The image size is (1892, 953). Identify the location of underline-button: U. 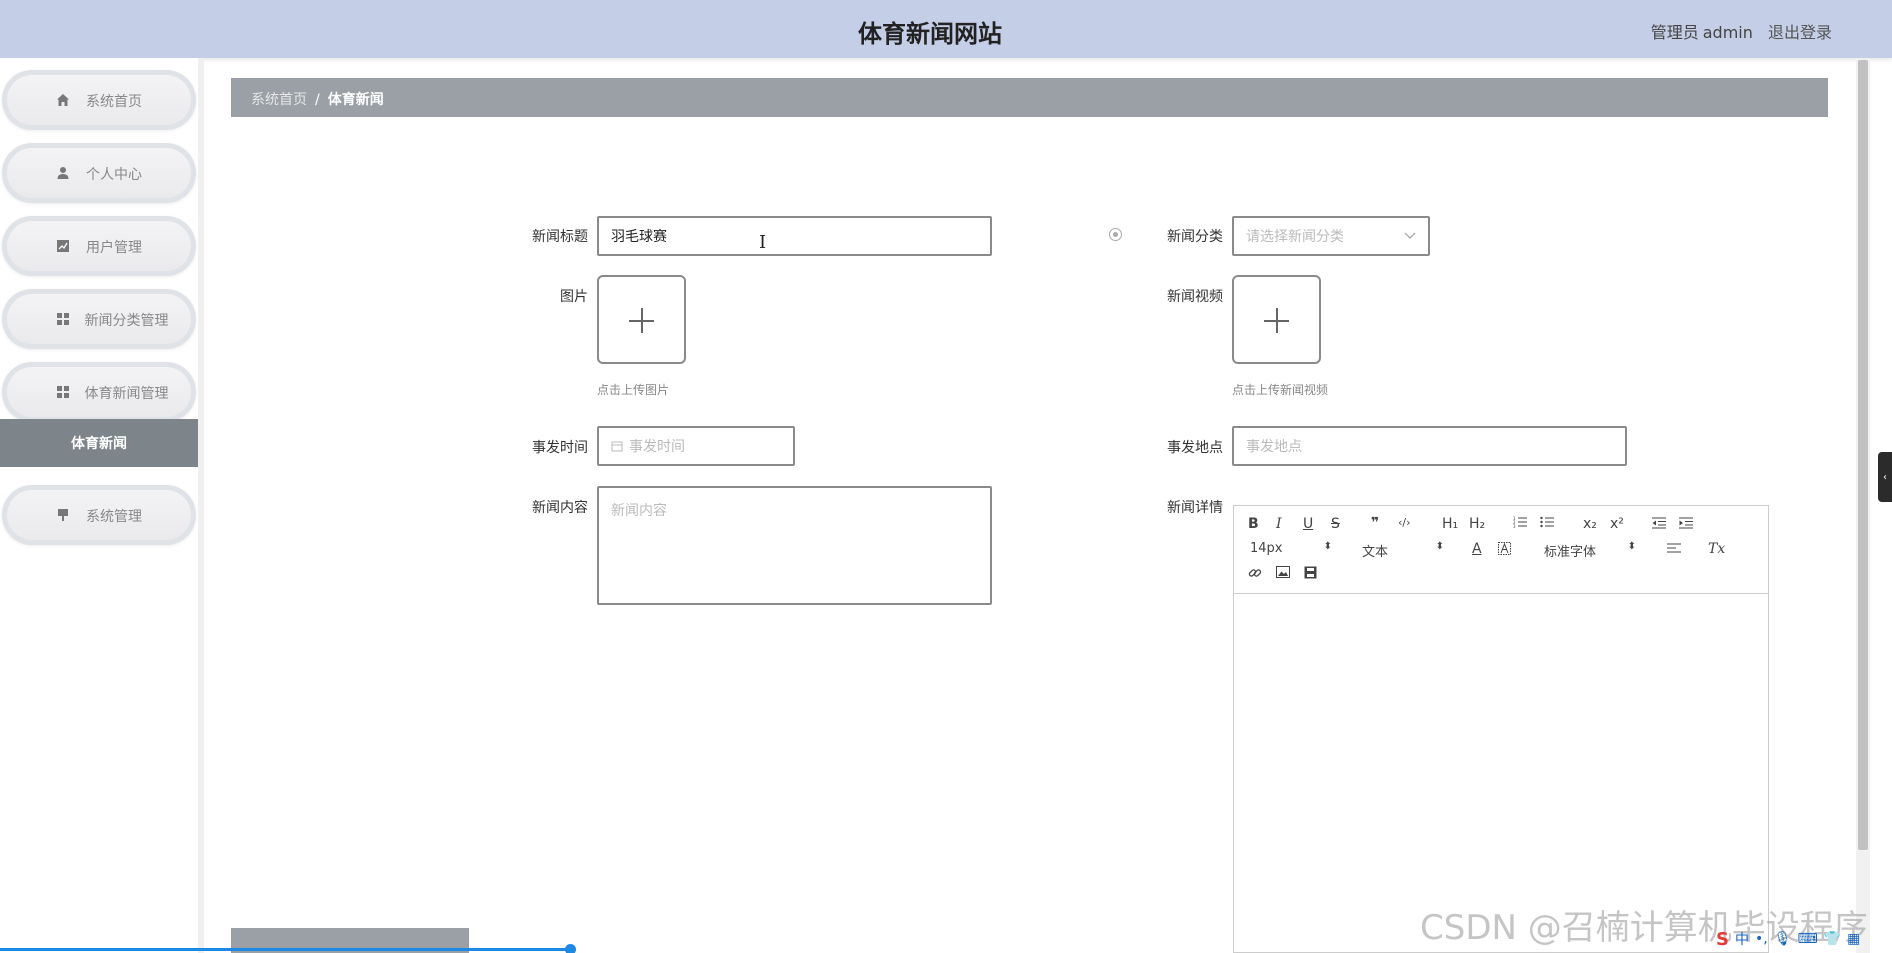
(1308, 524).